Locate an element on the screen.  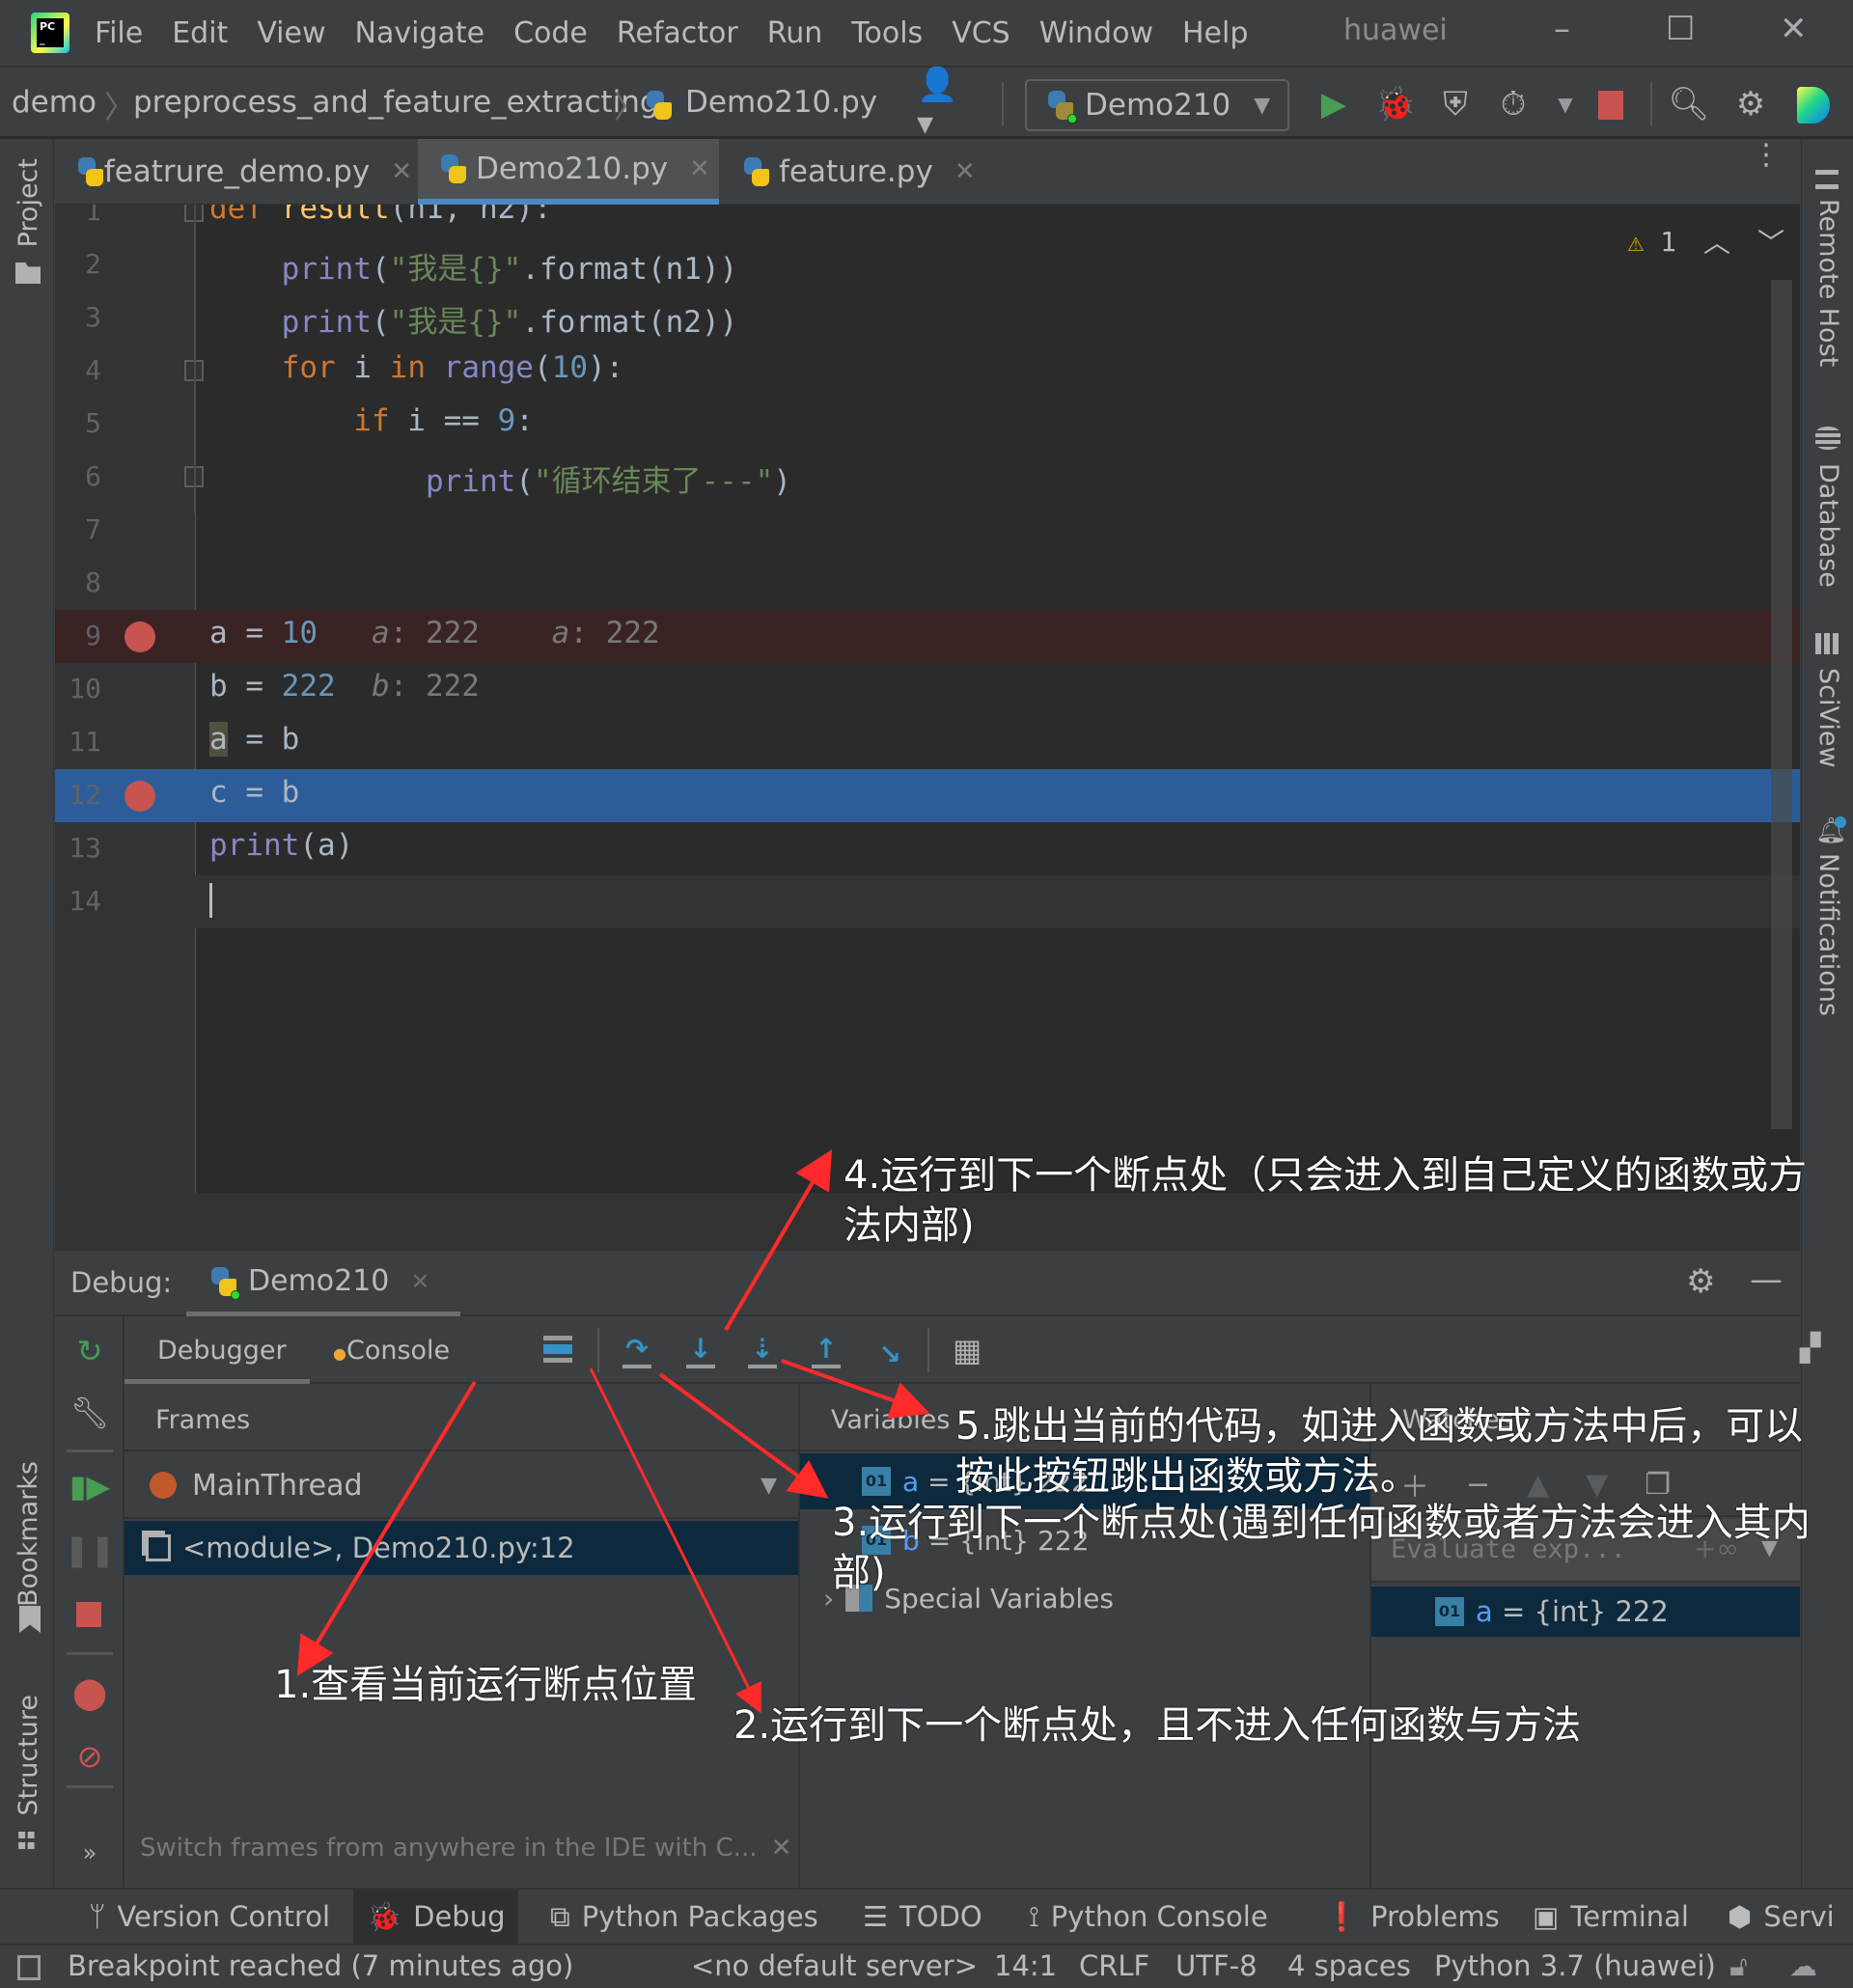
code-line: 10 b = 222 b: 222 is located at coordinates (927, 689).